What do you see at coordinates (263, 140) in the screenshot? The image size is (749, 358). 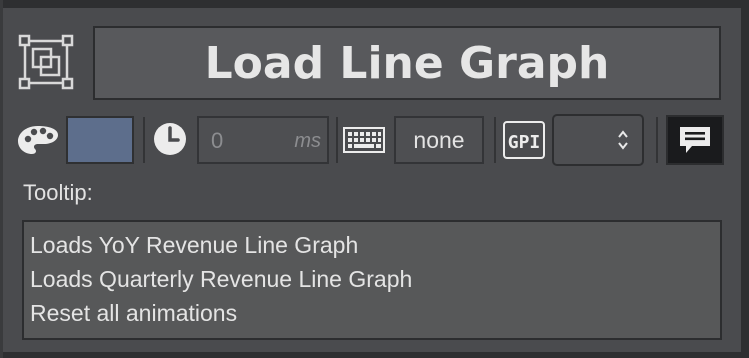 I see `delay-input: 0 ms` at bounding box center [263, 140].